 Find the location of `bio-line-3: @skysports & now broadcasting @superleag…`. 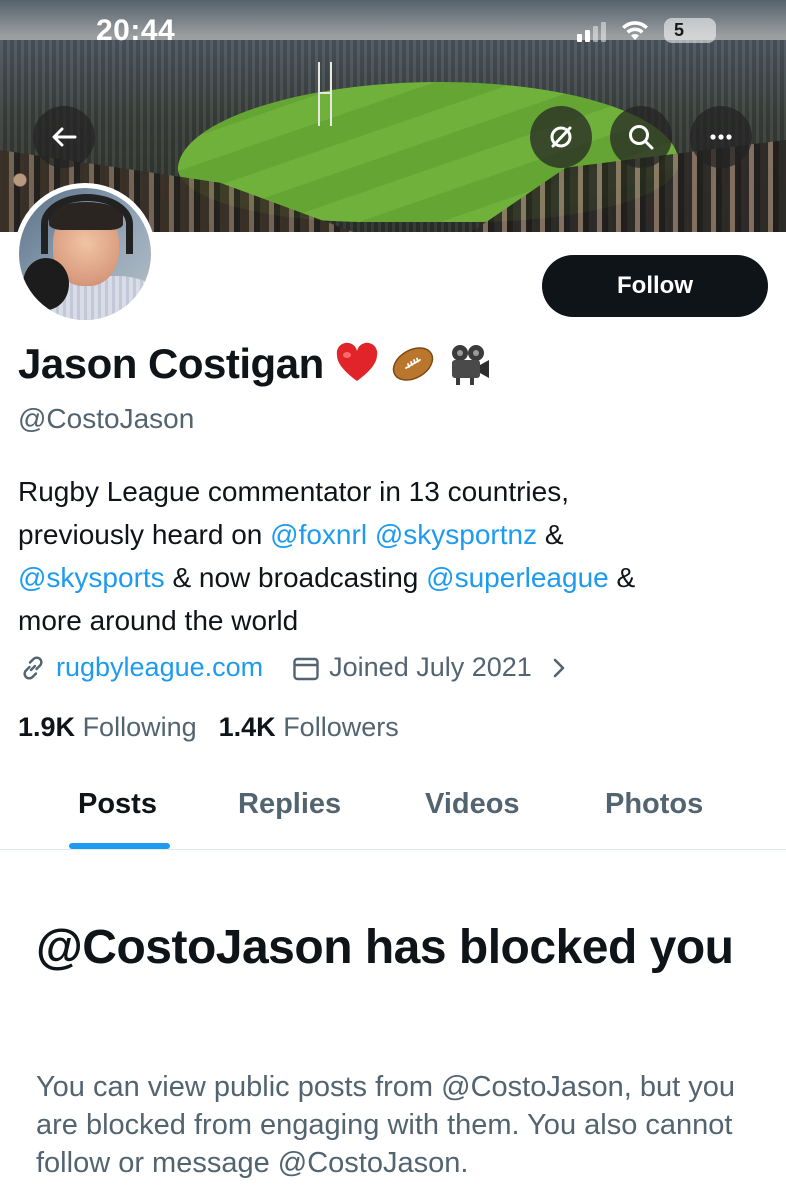

bio-line-3: @skysports & now broadcasting @superleag… is located at coordinates (388, 577).